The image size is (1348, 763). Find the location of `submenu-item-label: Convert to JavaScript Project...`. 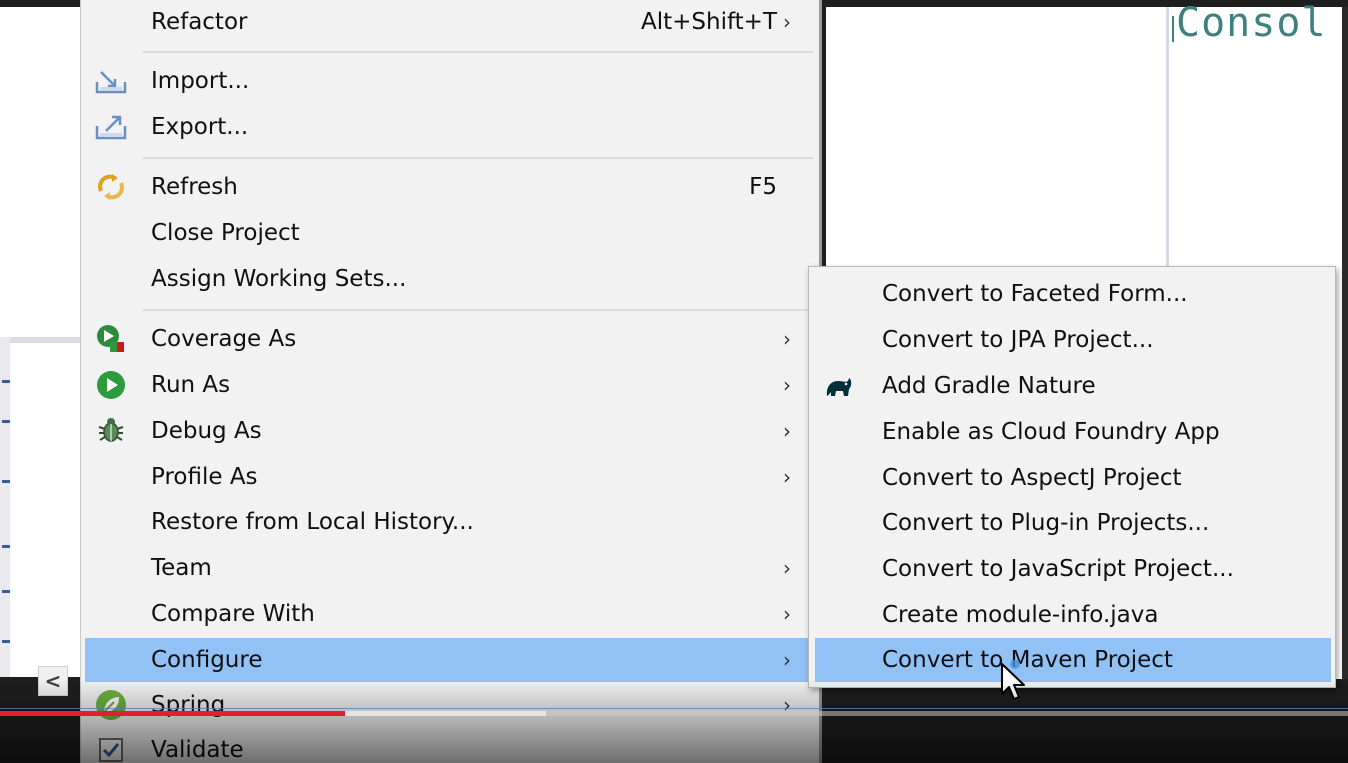

submenu-item-label: Convert to JavaScript Project... is located at coordinates (1058, 569).